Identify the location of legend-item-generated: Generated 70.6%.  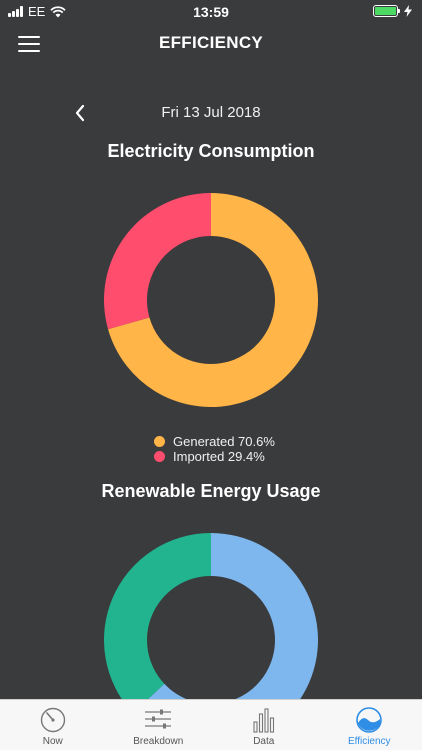
(214, 441).